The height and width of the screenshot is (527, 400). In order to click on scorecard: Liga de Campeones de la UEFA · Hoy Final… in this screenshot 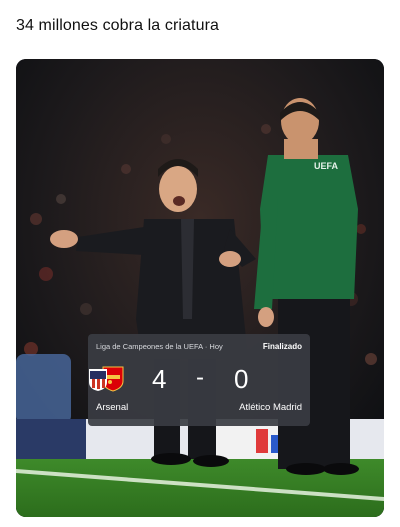, I will do `click(199, 380)`.